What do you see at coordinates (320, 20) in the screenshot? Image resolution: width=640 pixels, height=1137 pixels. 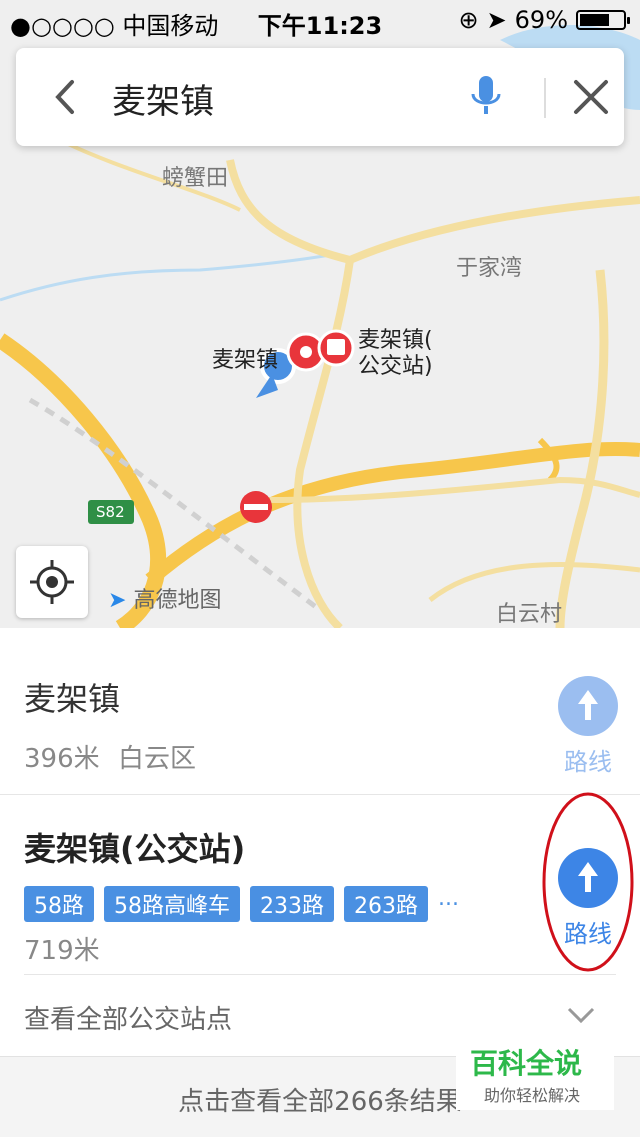 I see `status-bar: ●○○○○ 中国移动 下午11:23 ⊕ ➤ 69%` at bounding box center [320, 20].